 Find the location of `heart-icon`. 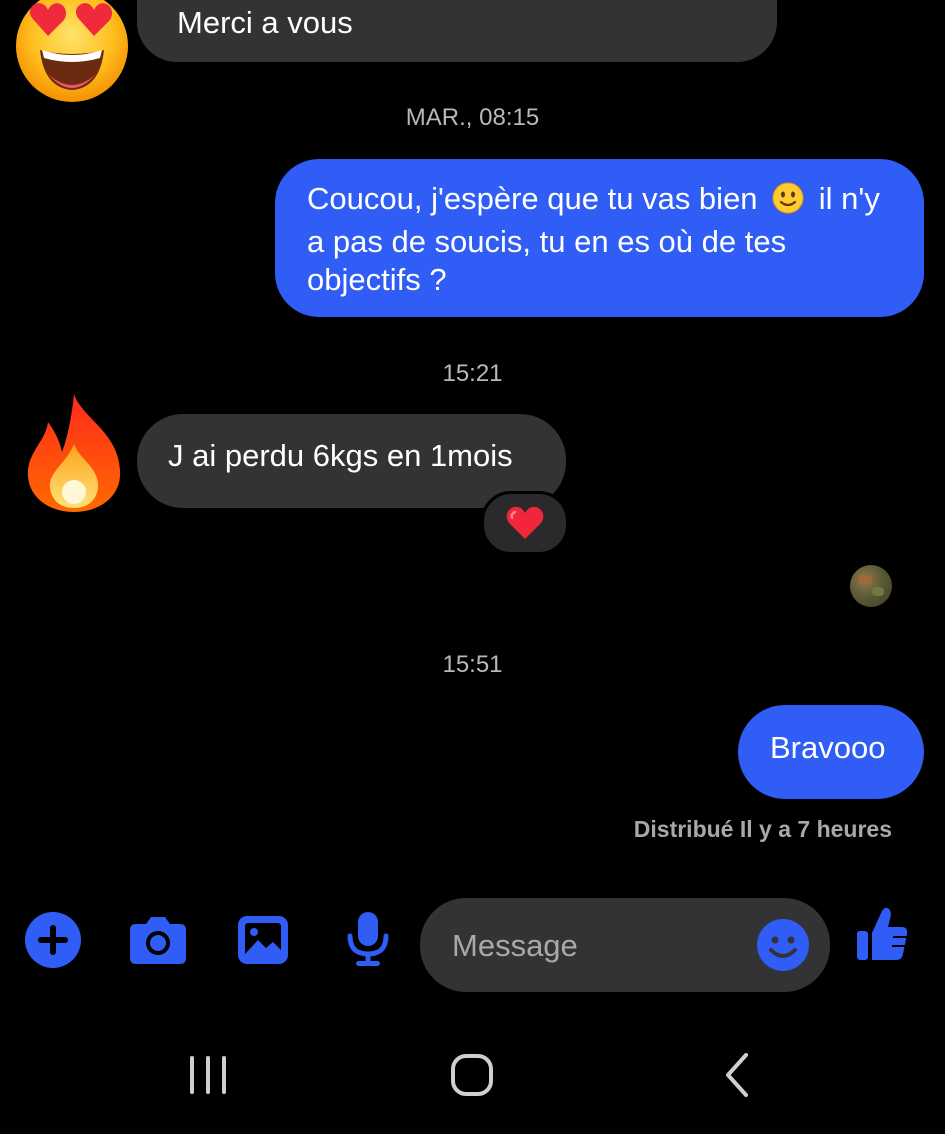

heart-icon is located at coordinates (525, 522).